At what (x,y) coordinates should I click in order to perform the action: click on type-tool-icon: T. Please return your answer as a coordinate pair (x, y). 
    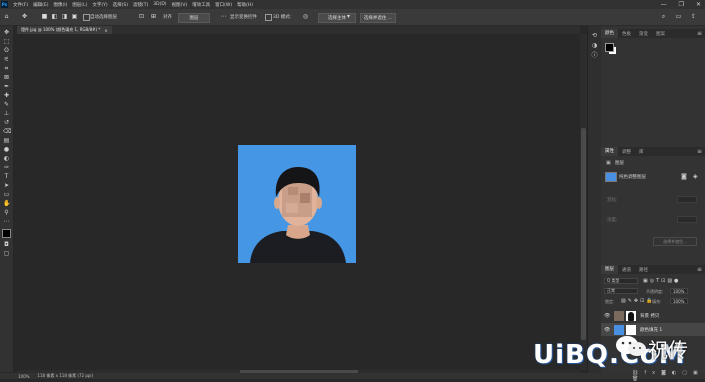
    Looking at the image, I should click on (6, 176).